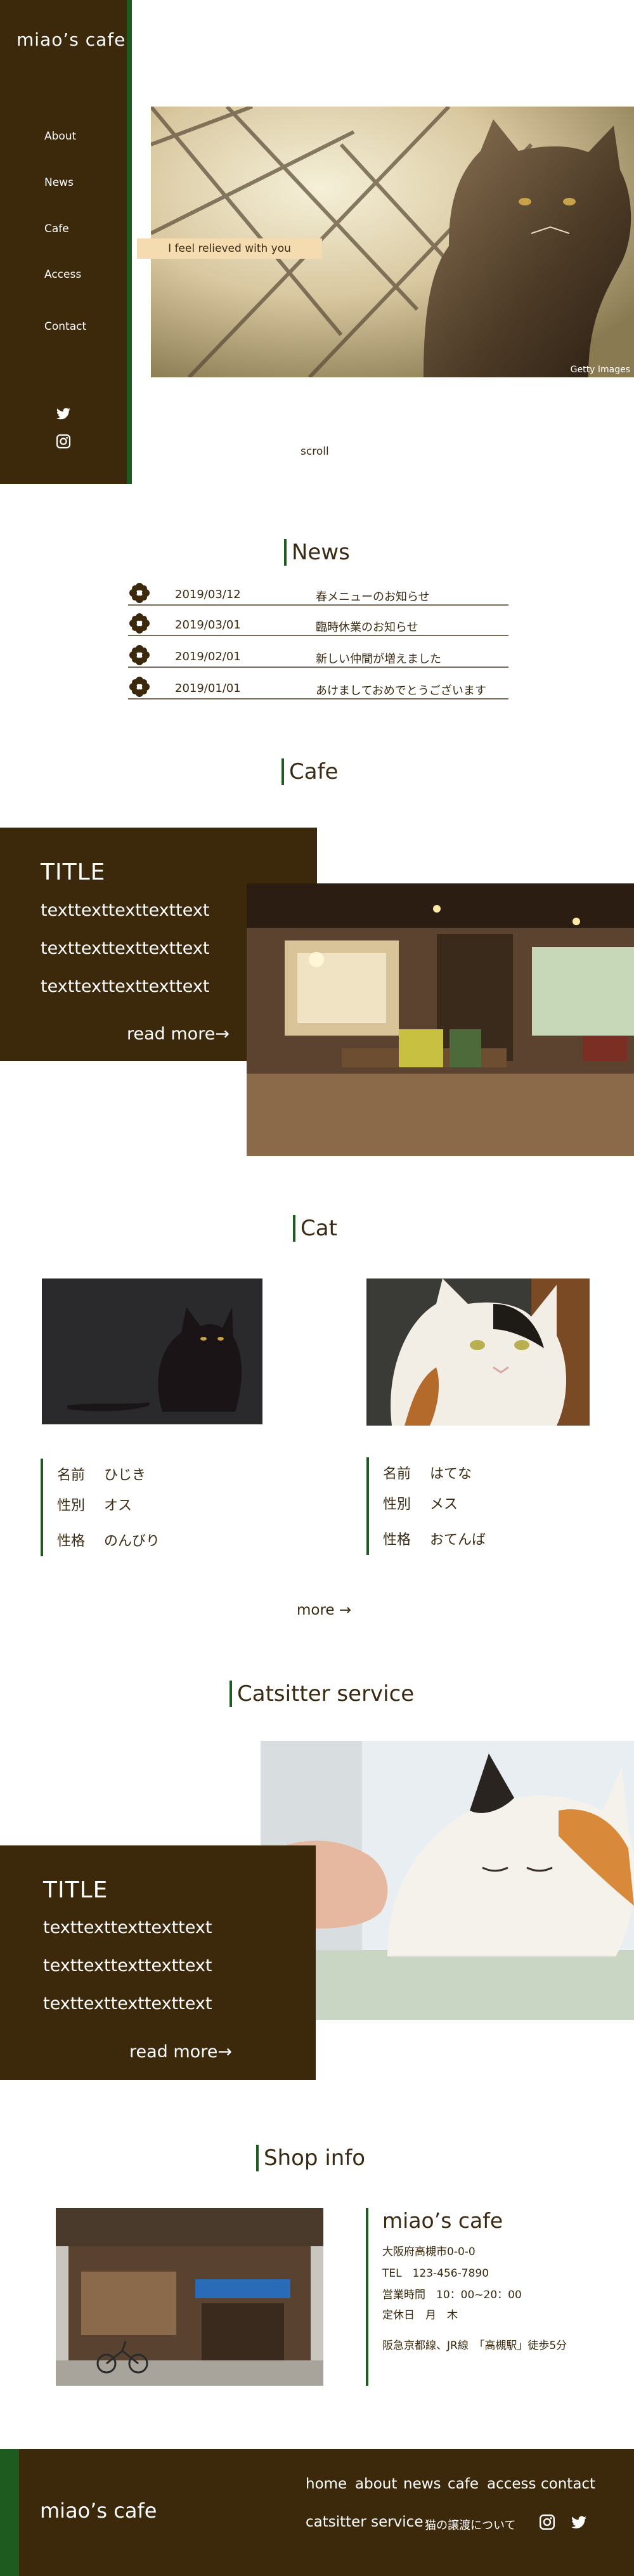 This screenshot has width=634, height=2576. I want to click on cat-trait-row: 性格 のんびり, so click(108, 1540).